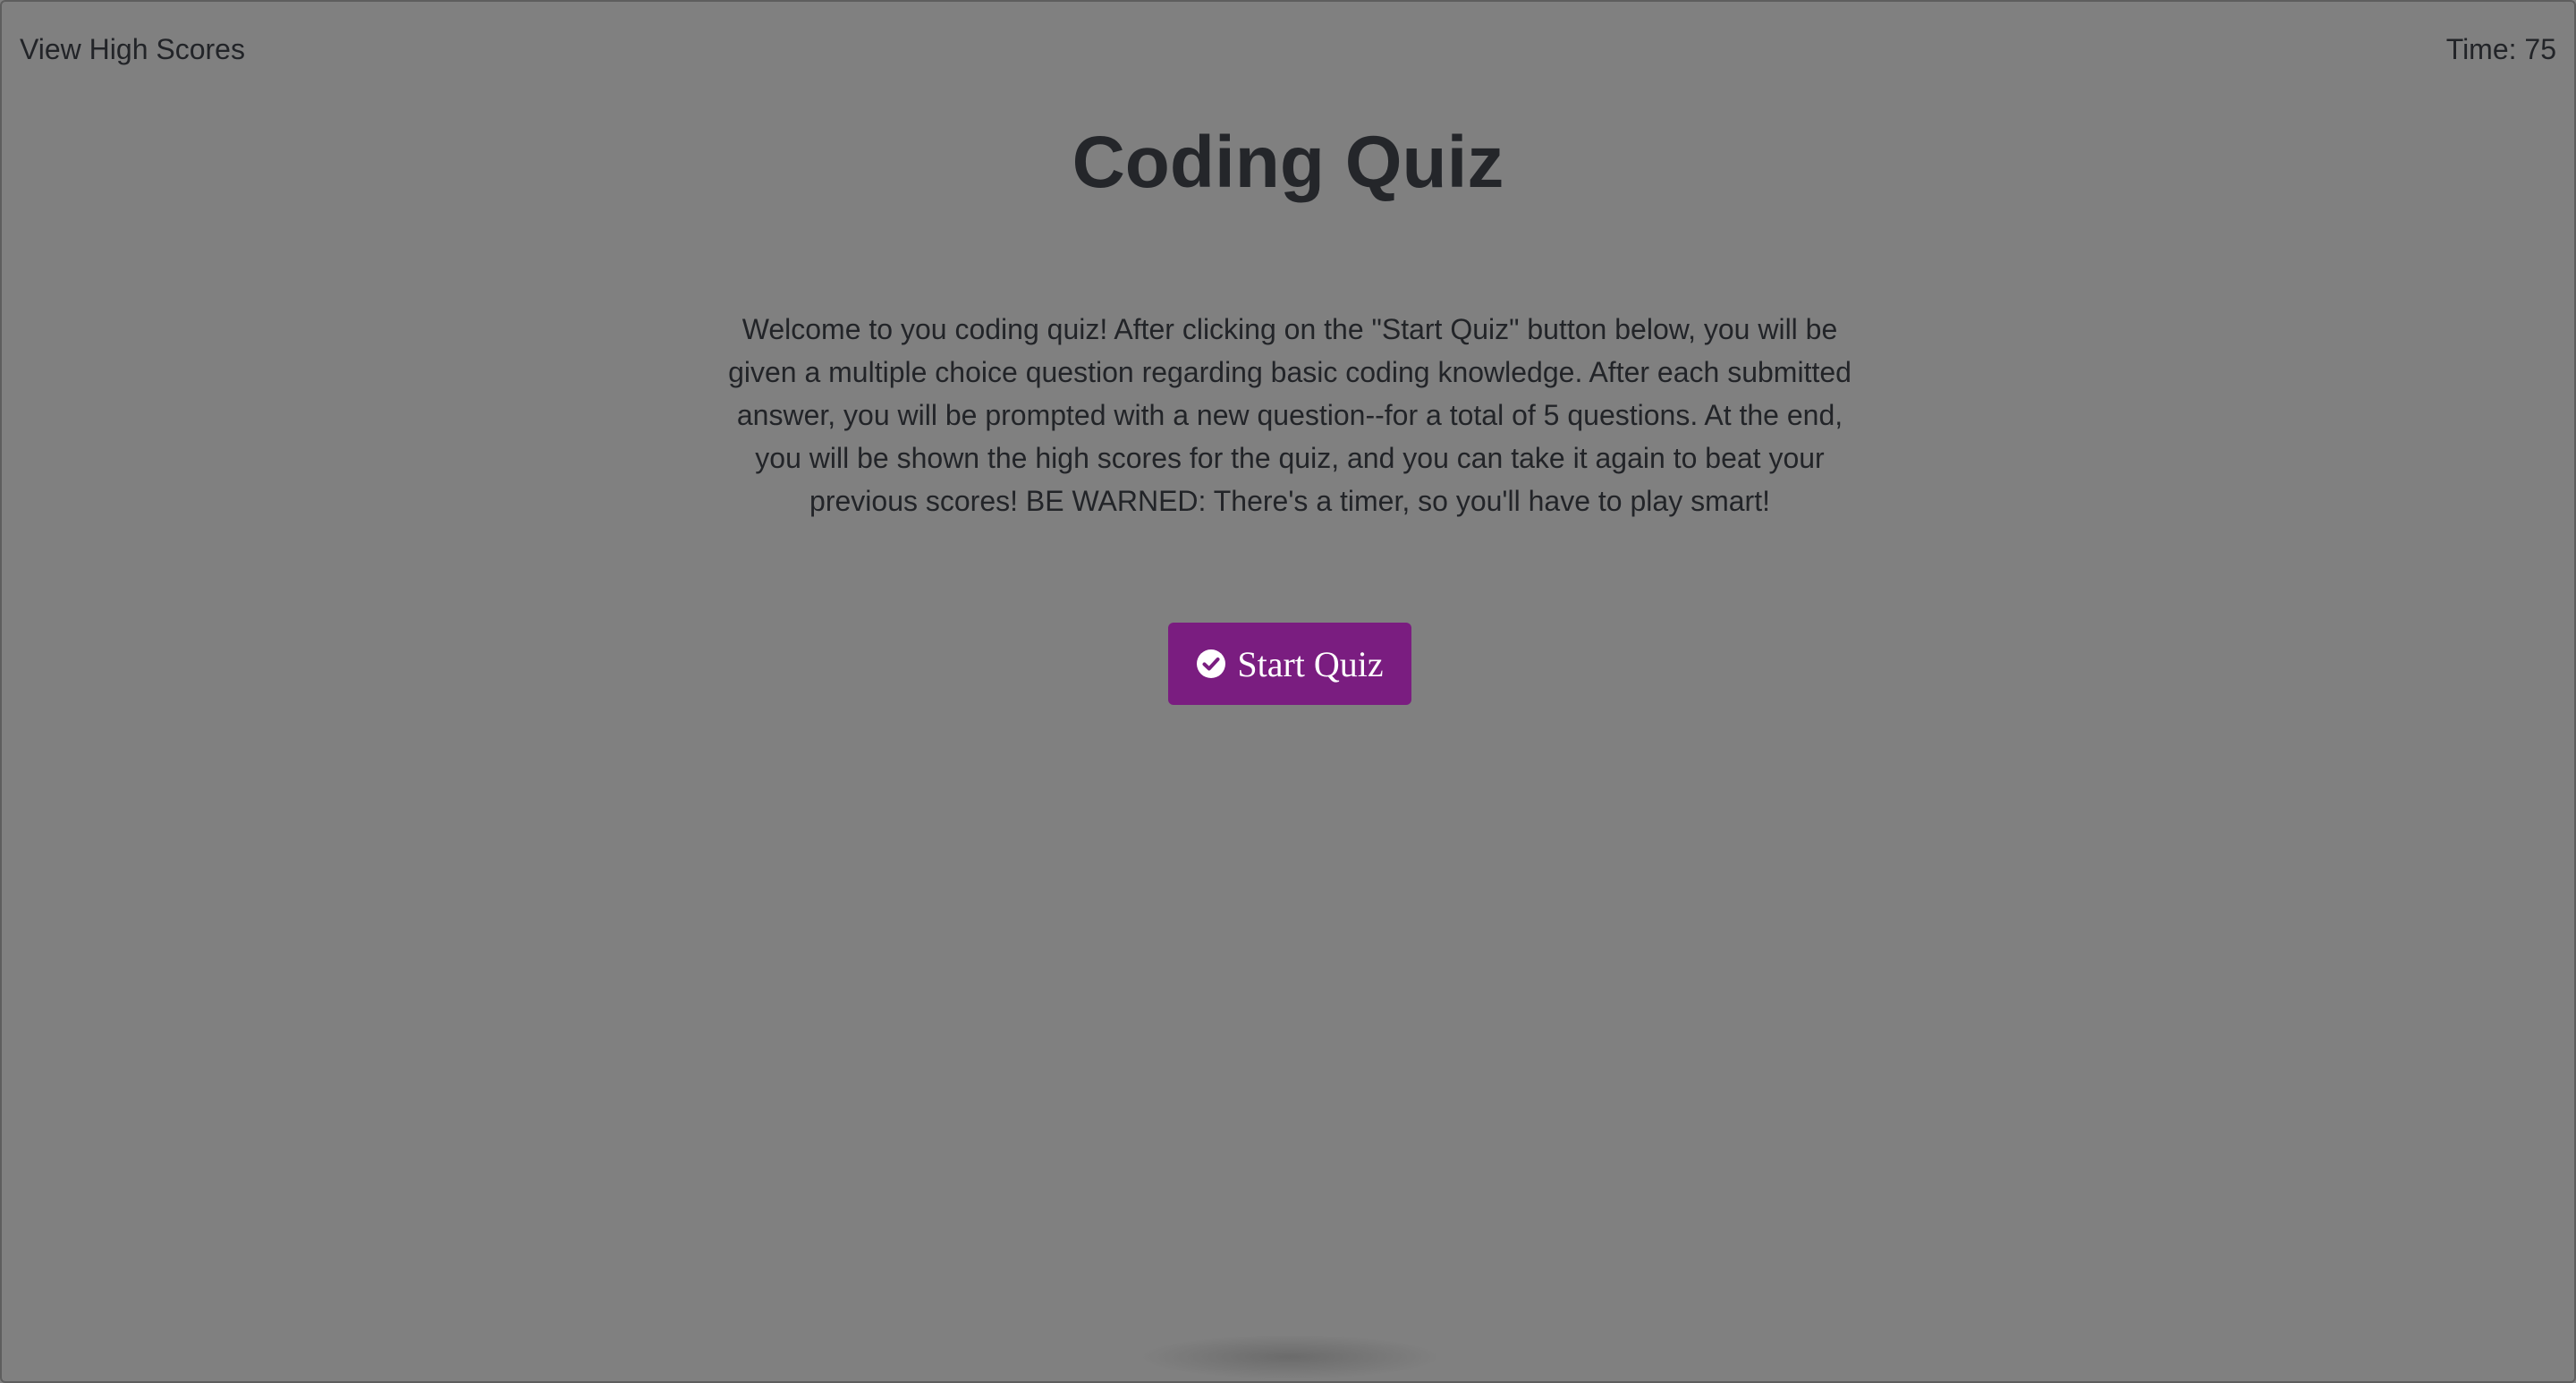 The image size is (2576, 1383). I want to click on page-title: Coding Quiz, so click(1288, 163).